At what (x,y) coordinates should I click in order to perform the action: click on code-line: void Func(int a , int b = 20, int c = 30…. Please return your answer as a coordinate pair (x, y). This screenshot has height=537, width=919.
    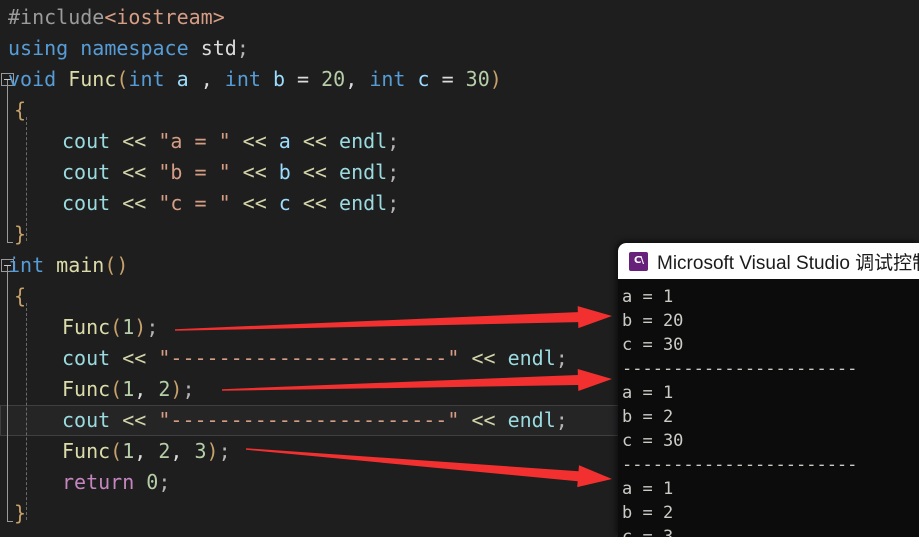
    Looking at the image, I should click on (459, 79).